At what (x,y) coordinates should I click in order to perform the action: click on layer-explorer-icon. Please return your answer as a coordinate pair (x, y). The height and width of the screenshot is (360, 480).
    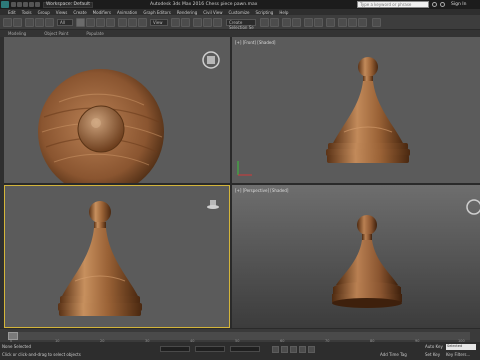
    Looking at the image, I should click on (286, 22).